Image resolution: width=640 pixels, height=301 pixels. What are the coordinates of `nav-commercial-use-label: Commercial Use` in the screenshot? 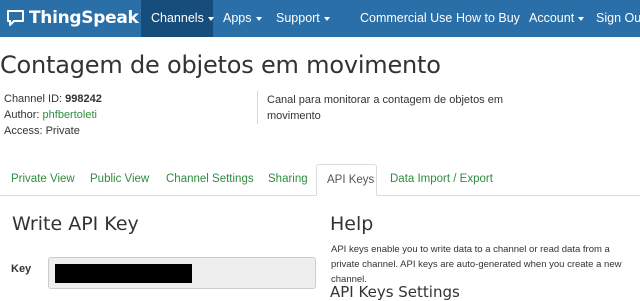 It's located at (406, 18).